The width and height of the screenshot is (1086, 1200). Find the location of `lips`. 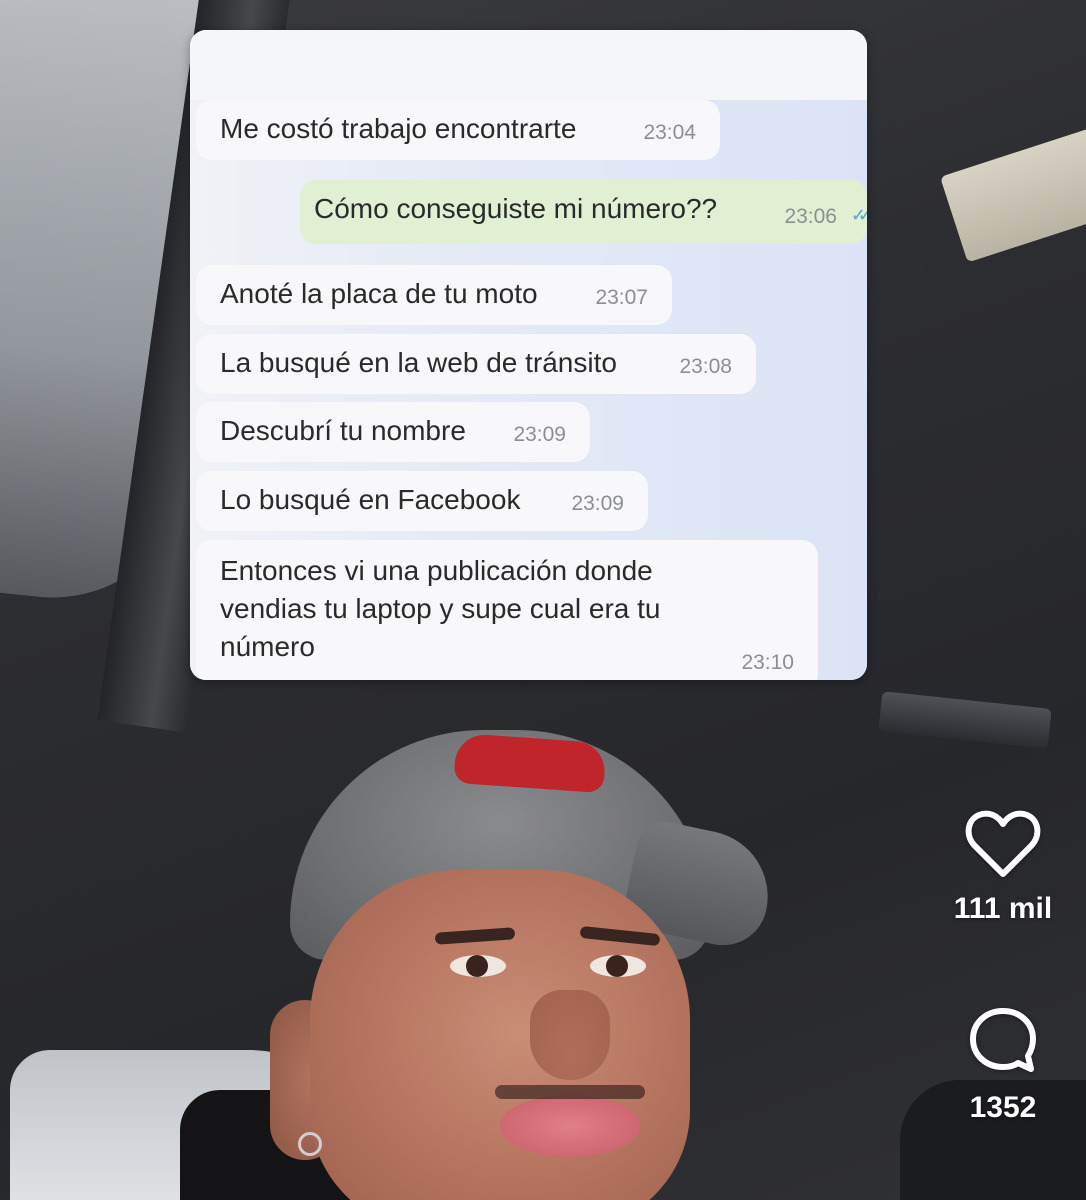

lips is located at coordinates (570, 1126).